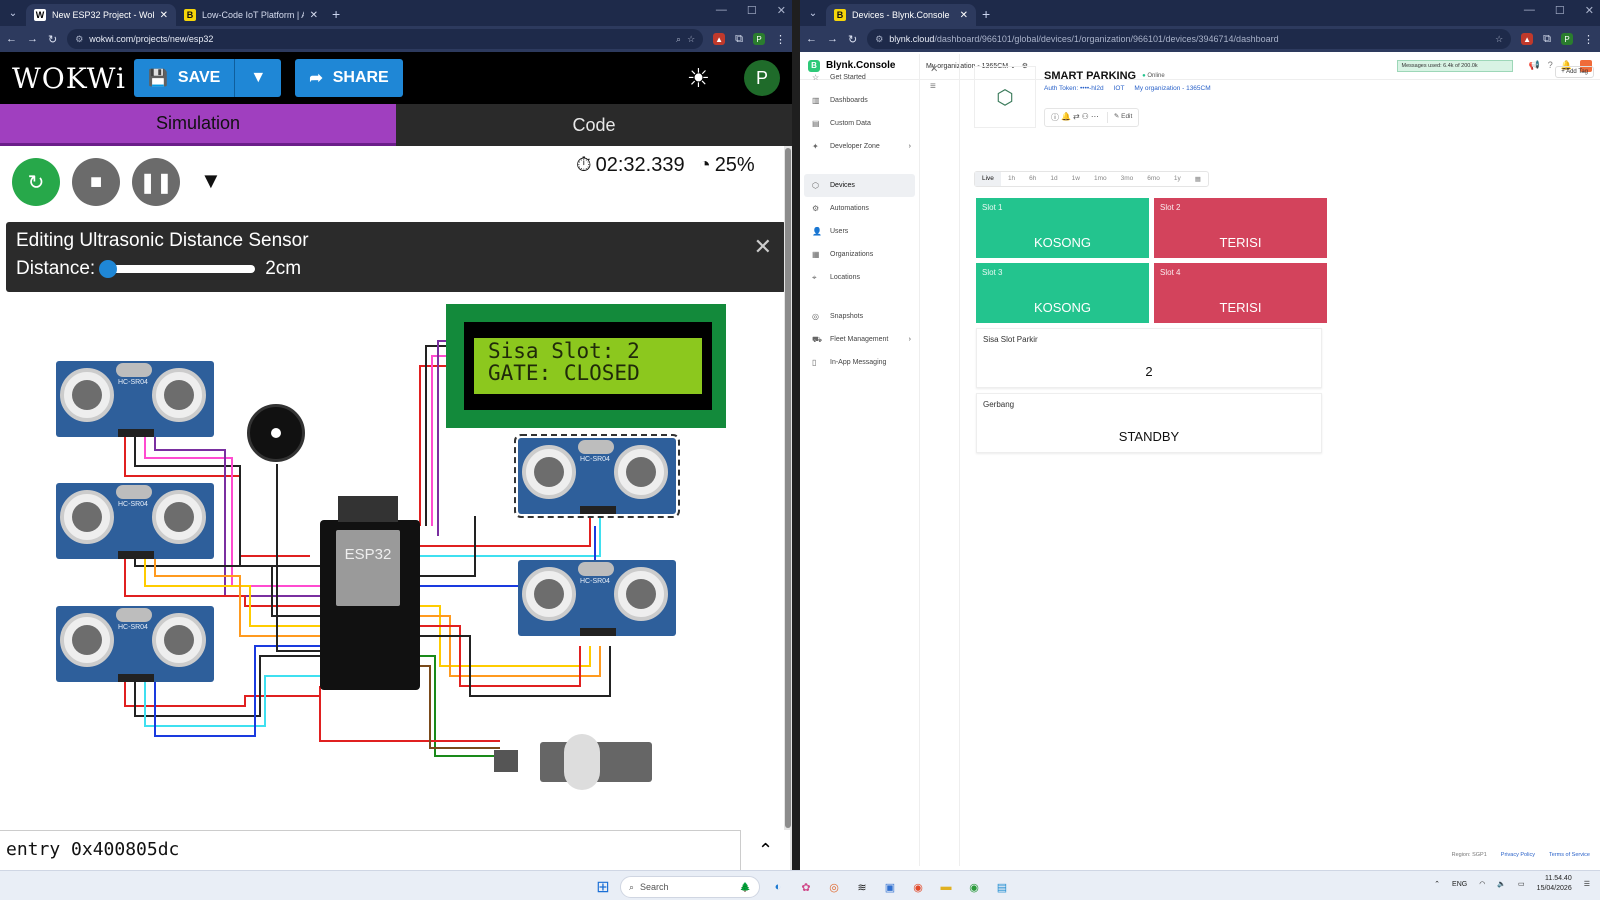  What do you see at coordinates (678, 39) in the screenshot?
I see `zoom-icon: ⌕` at bounding box center [678, 39].